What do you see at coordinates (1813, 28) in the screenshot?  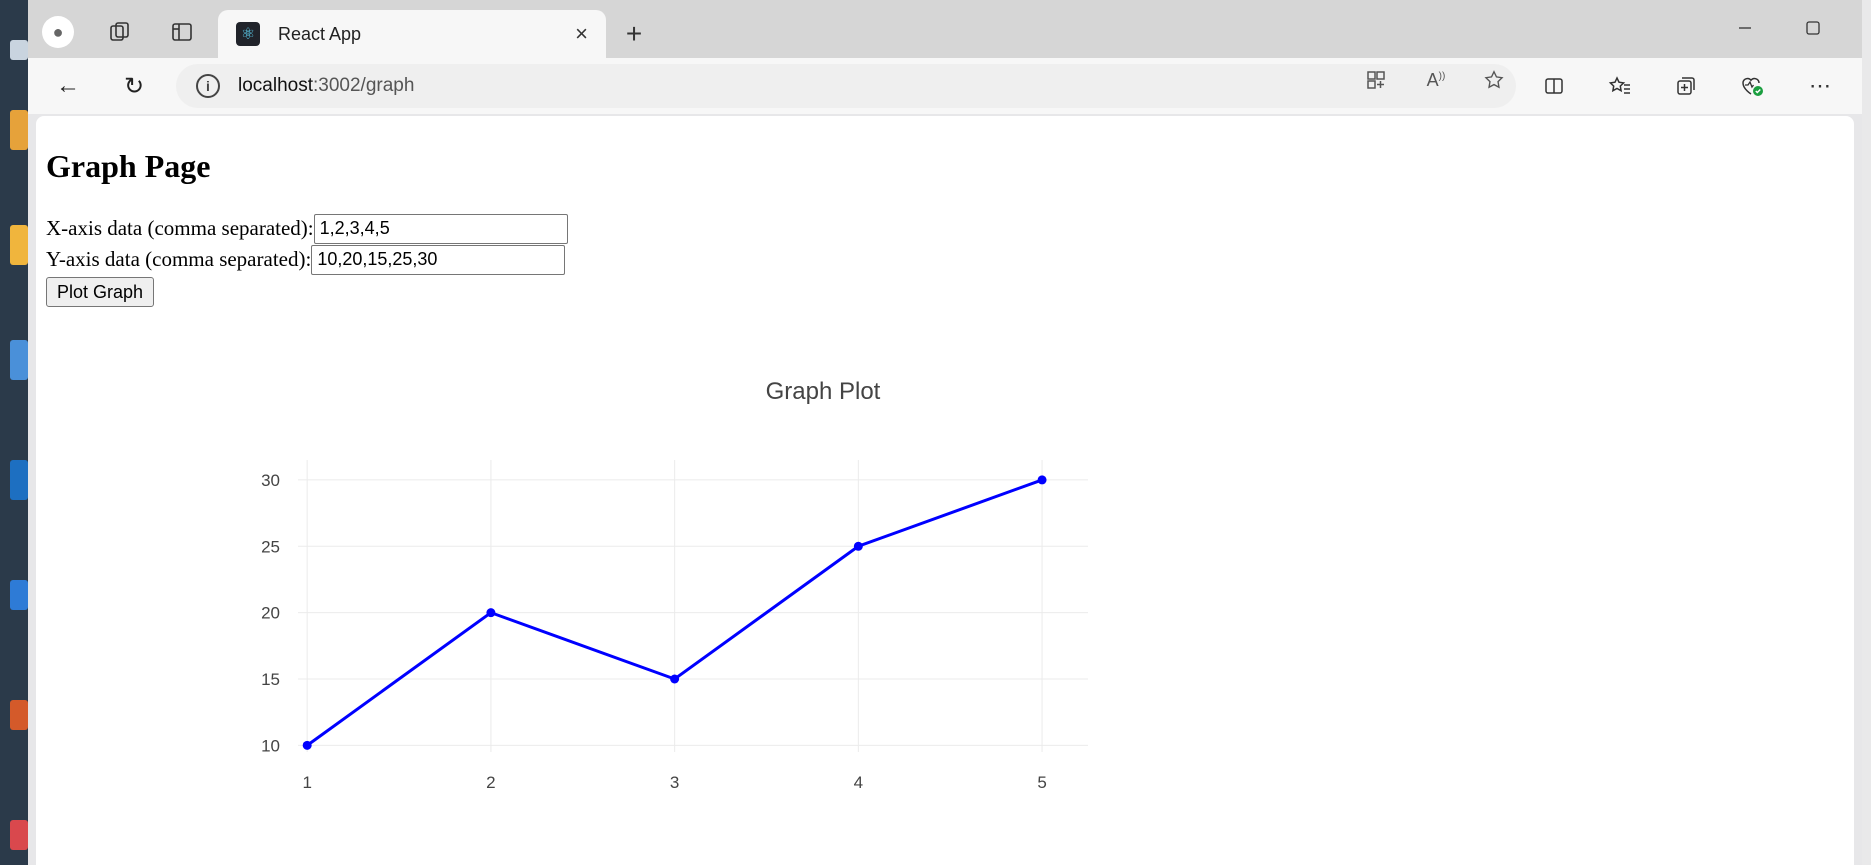 I see `maximize-button` at bounding box center [1813, 28].